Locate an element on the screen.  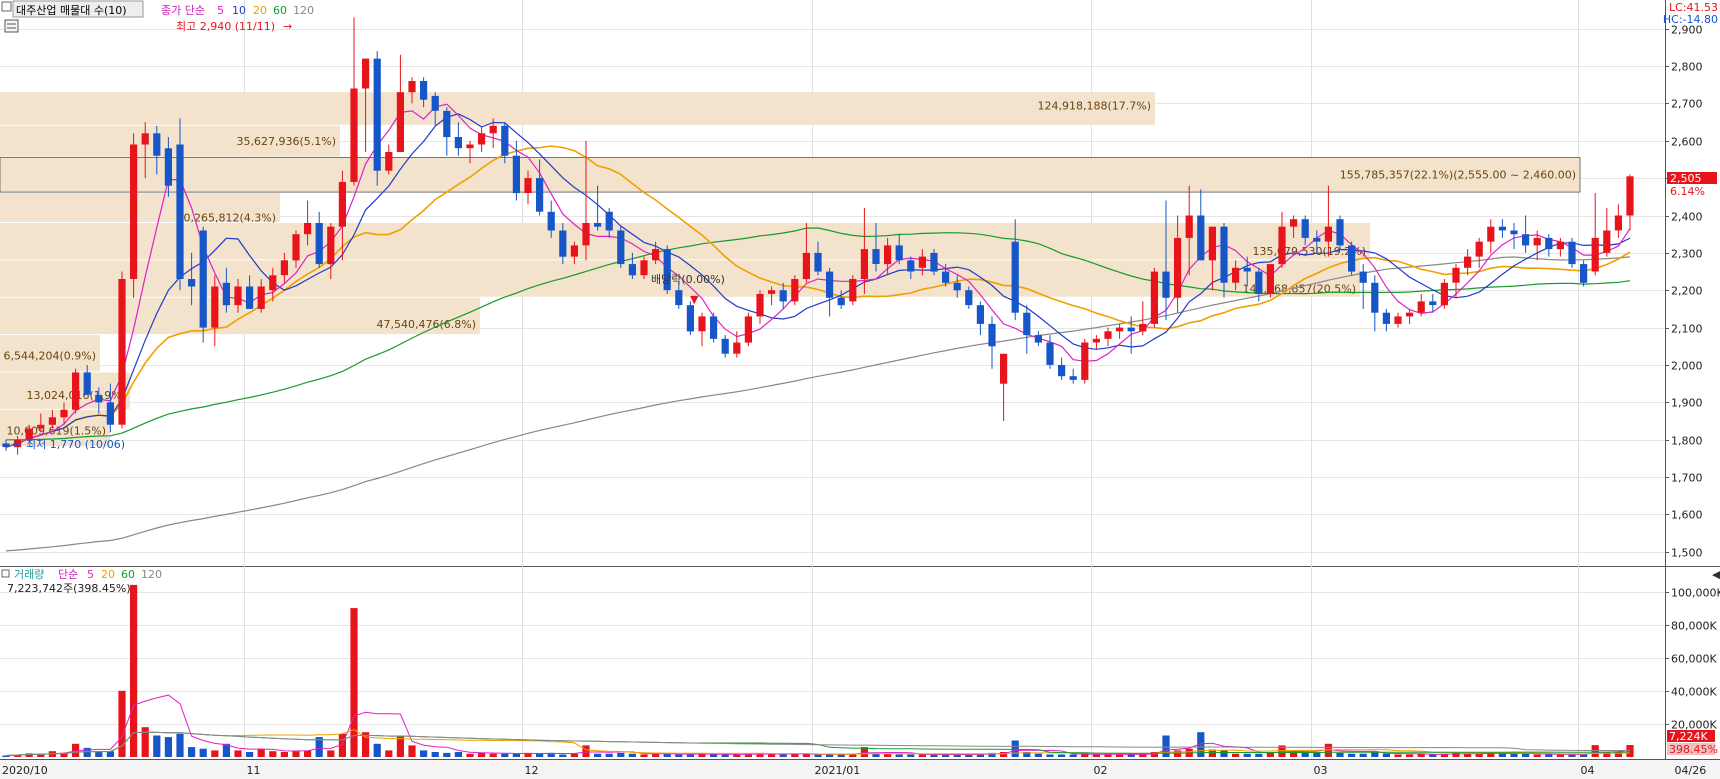
ma5-label: 5 is located at coordinates (220, 10).